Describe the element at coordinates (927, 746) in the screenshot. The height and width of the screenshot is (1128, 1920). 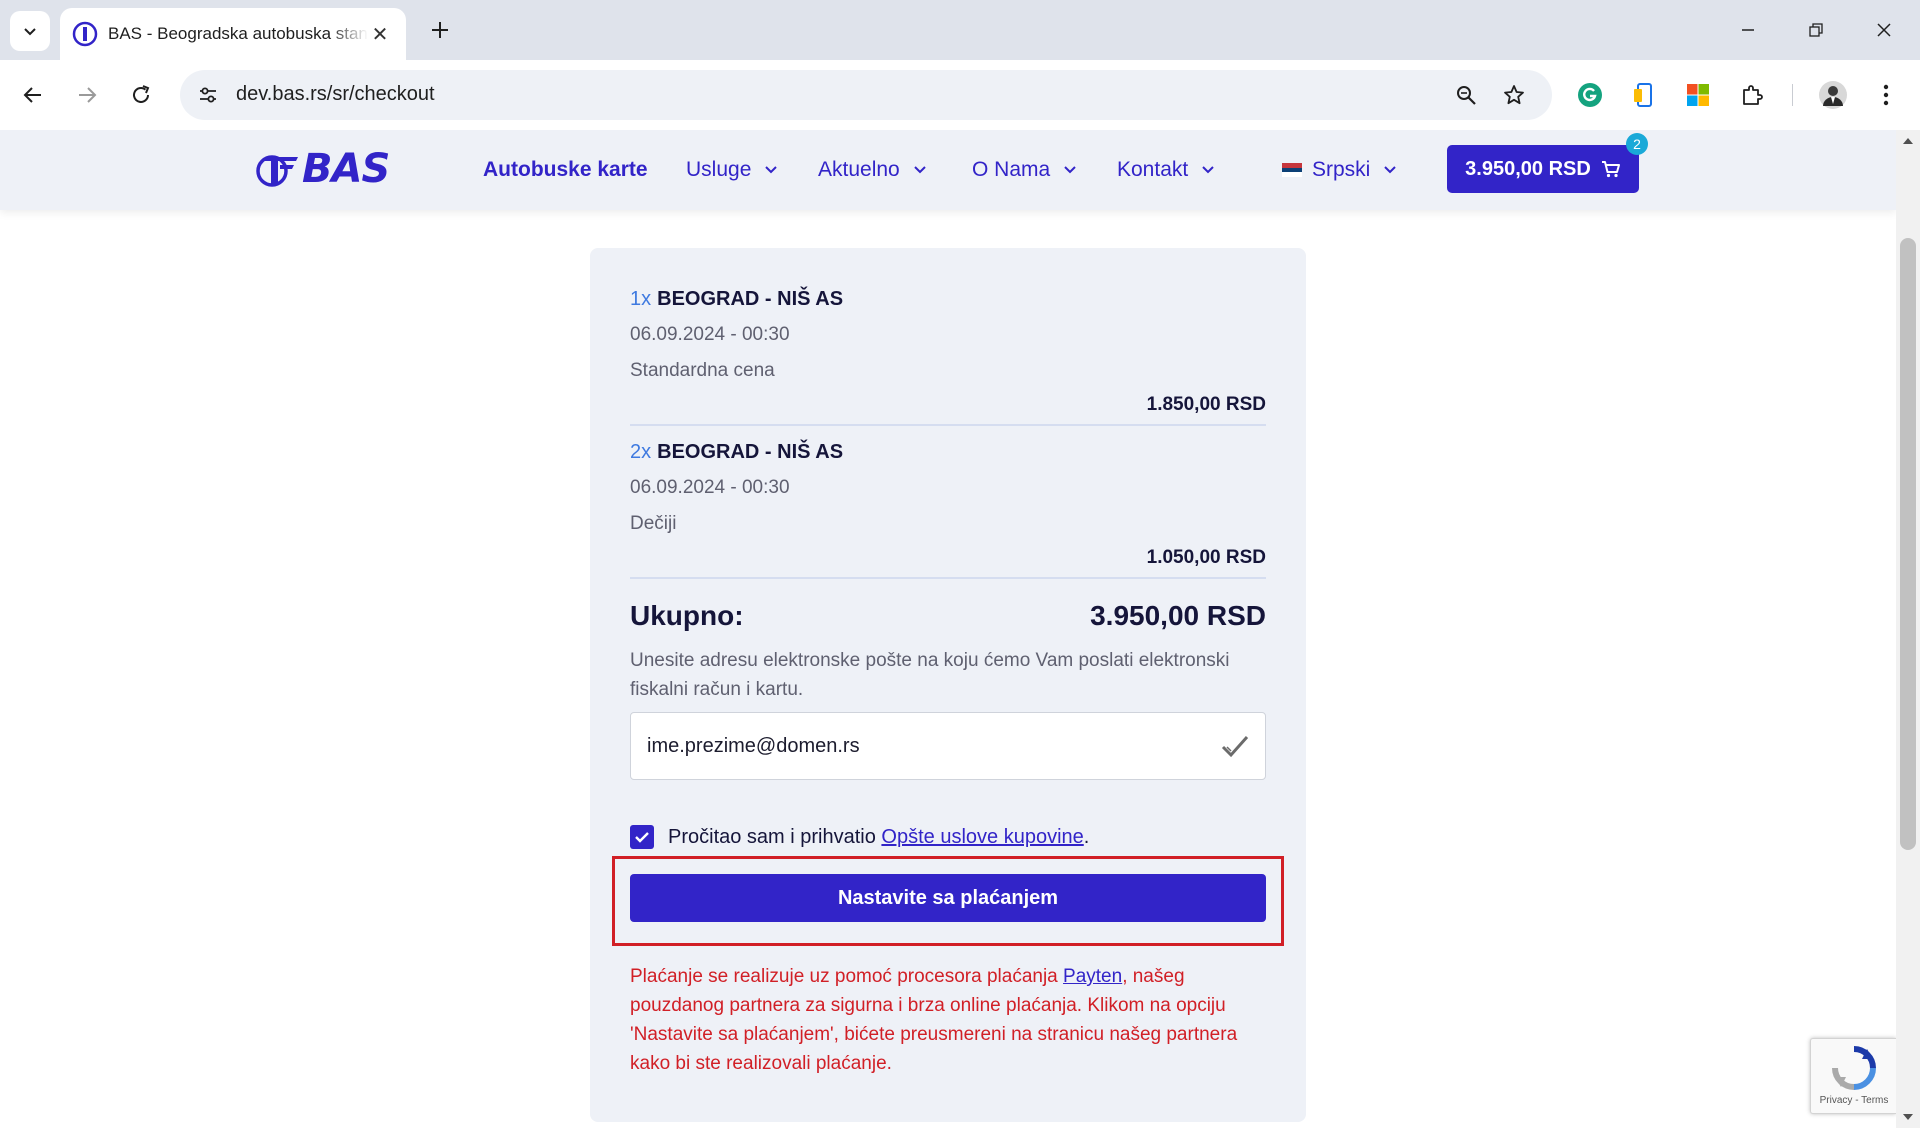
I see `email-field` at that location.